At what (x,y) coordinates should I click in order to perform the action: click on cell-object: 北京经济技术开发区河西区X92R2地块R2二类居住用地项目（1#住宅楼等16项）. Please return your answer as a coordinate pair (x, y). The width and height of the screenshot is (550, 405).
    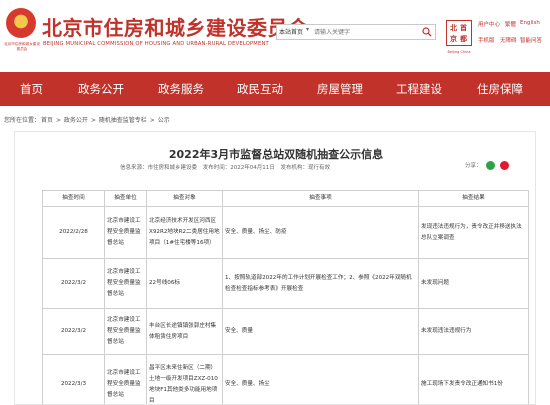
    Looking at the image, I should click on (184, 232).